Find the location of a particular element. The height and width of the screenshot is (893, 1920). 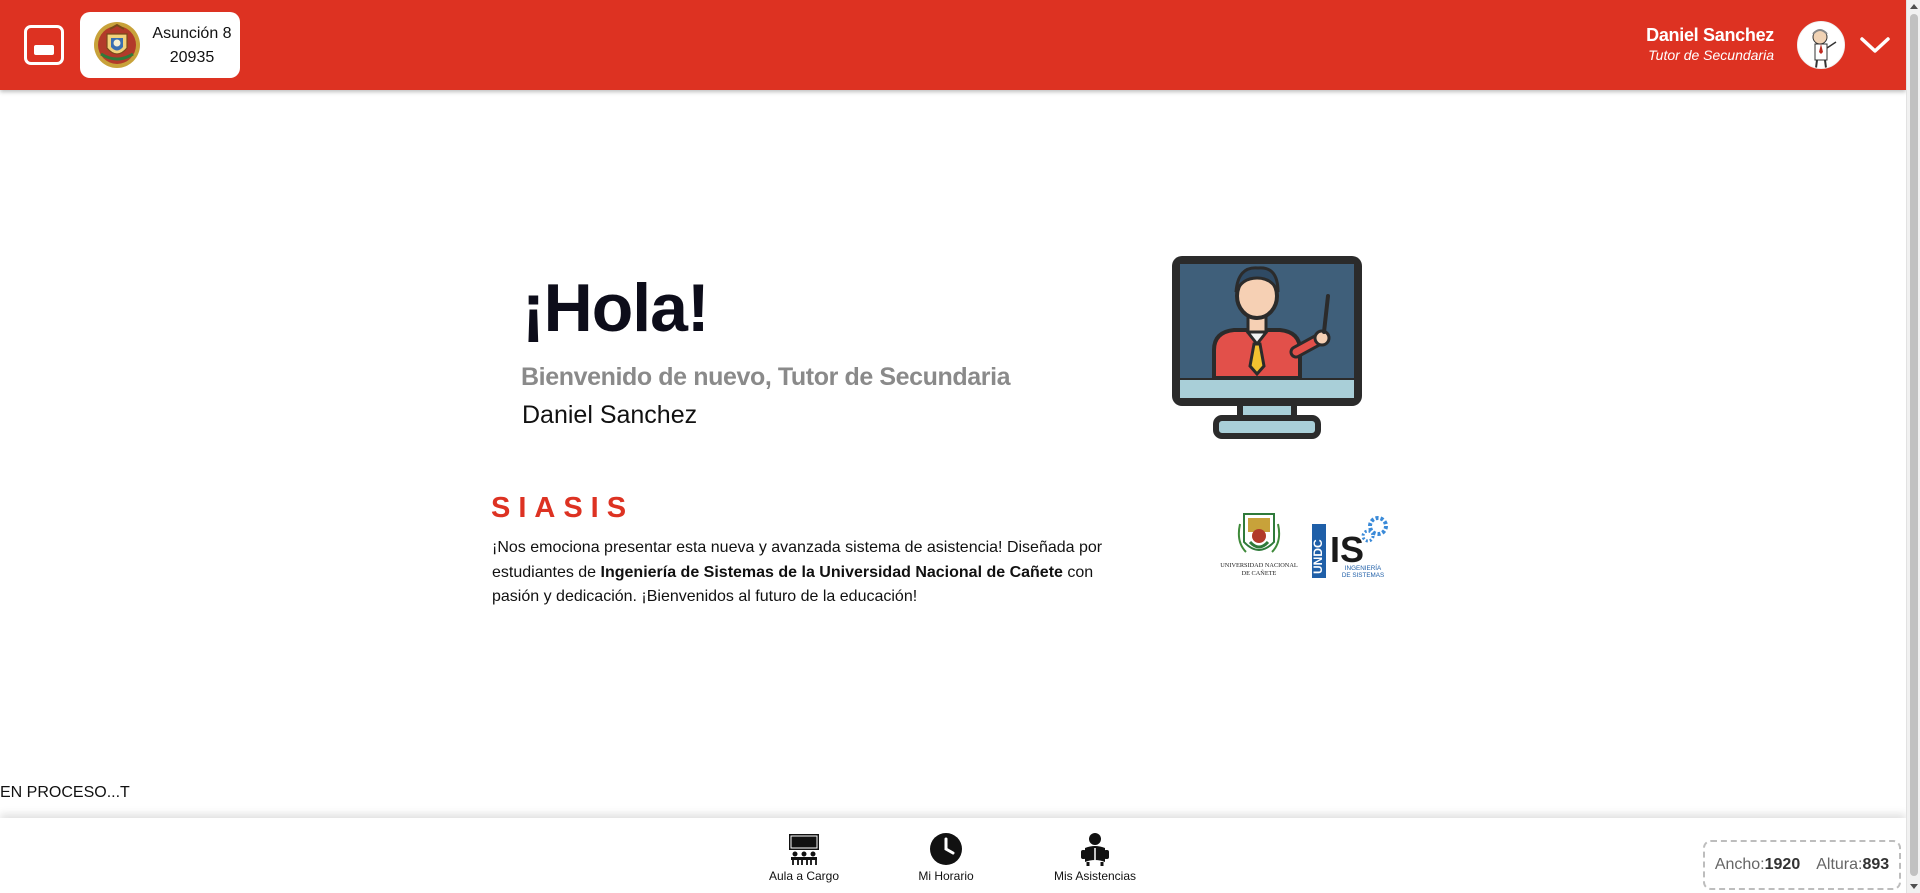

teacher-avatar-icon is located at coordinates (1821, 45).